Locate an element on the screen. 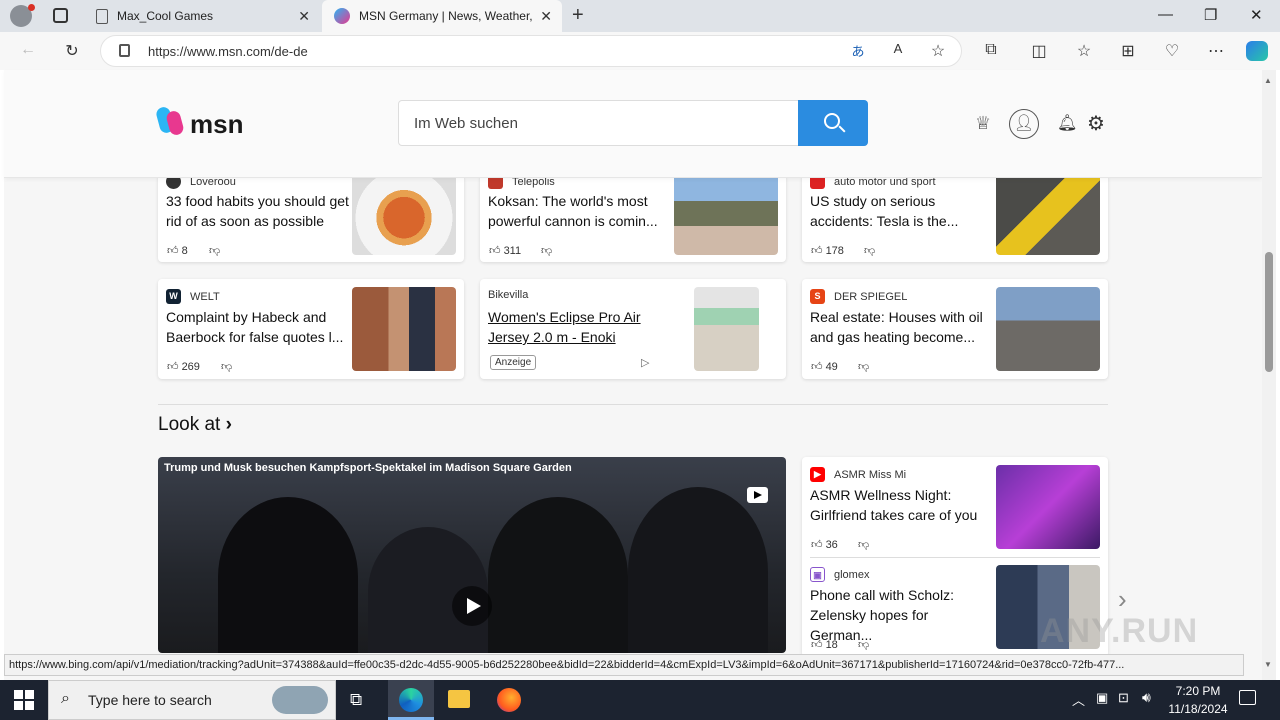 This screenshot has width=1280, height=720. cannon-image is located at coordinates (726, 213).